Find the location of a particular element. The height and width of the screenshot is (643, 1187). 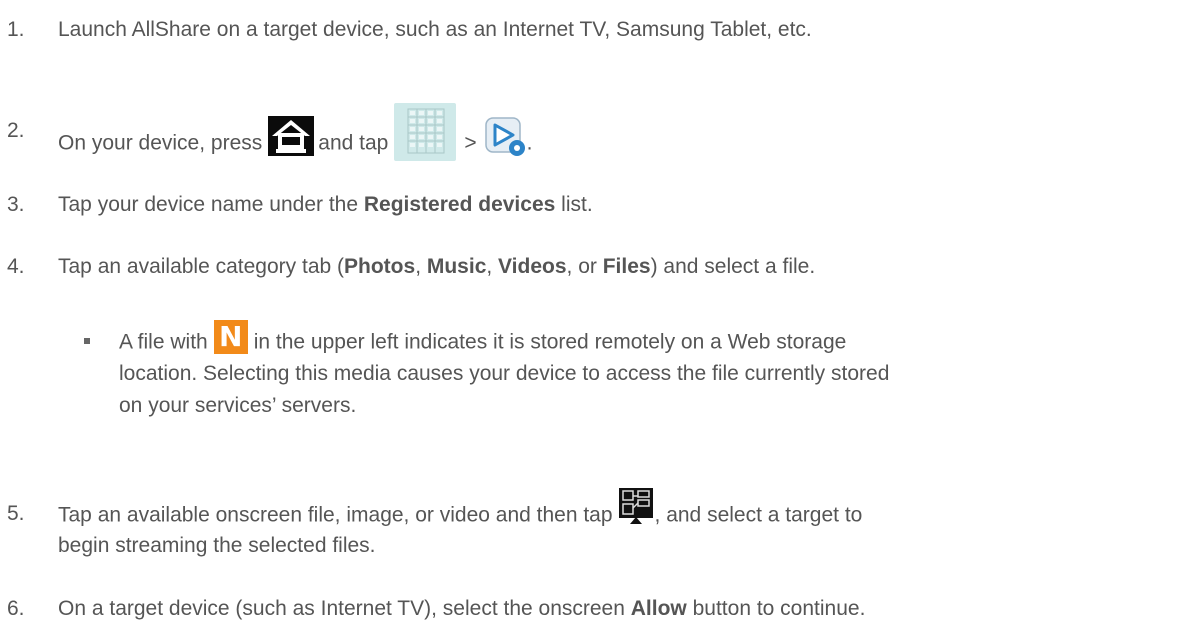

step-text-part: Tap your device name under the is located at coordinates (208, 204).